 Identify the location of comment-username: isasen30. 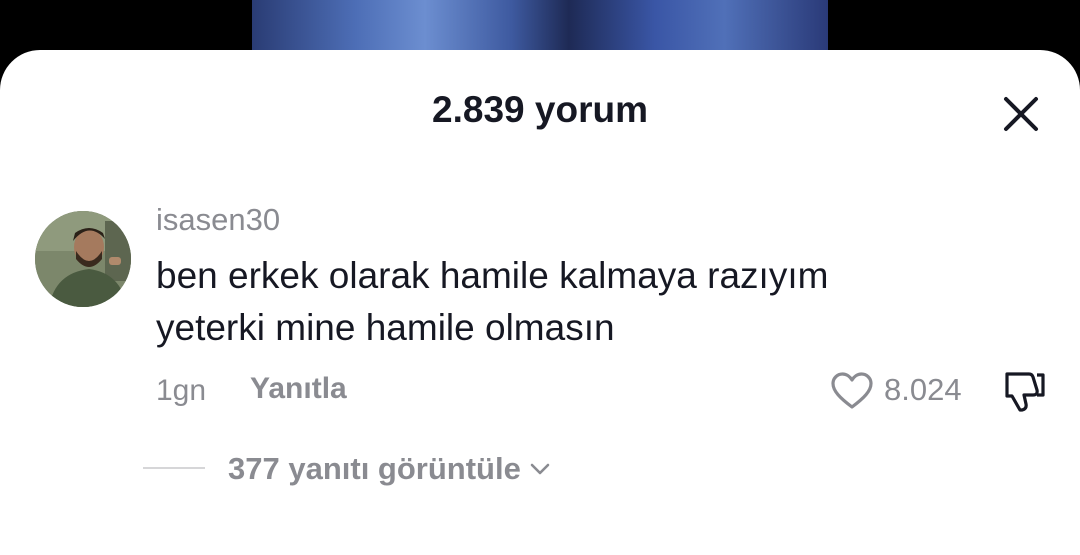
(218, 220).